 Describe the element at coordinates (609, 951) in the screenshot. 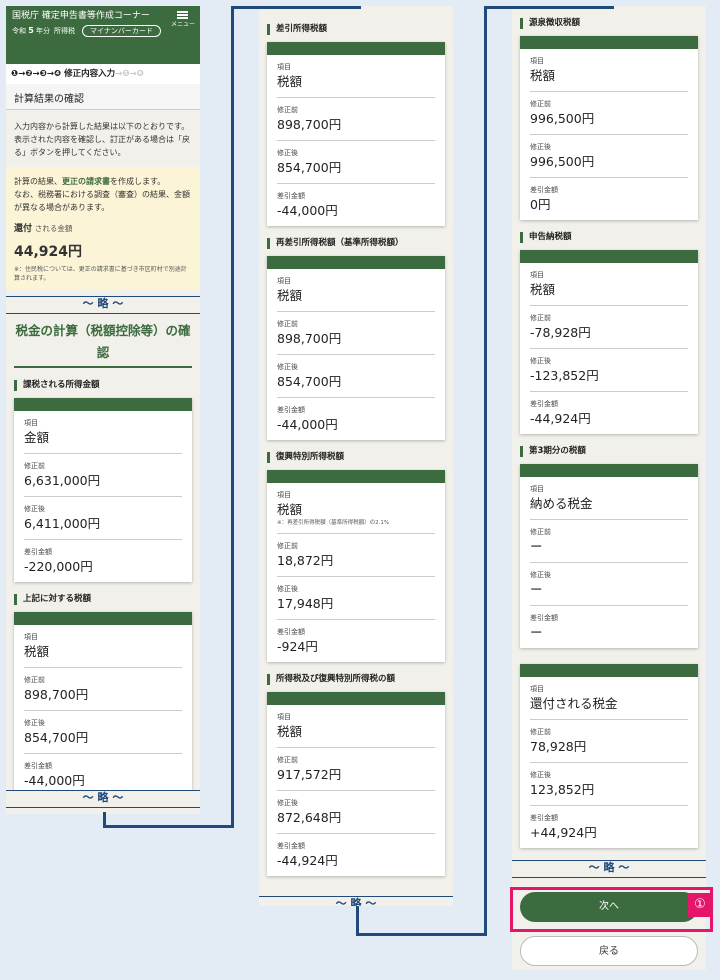

I see `back-button: 戻る` at that location.